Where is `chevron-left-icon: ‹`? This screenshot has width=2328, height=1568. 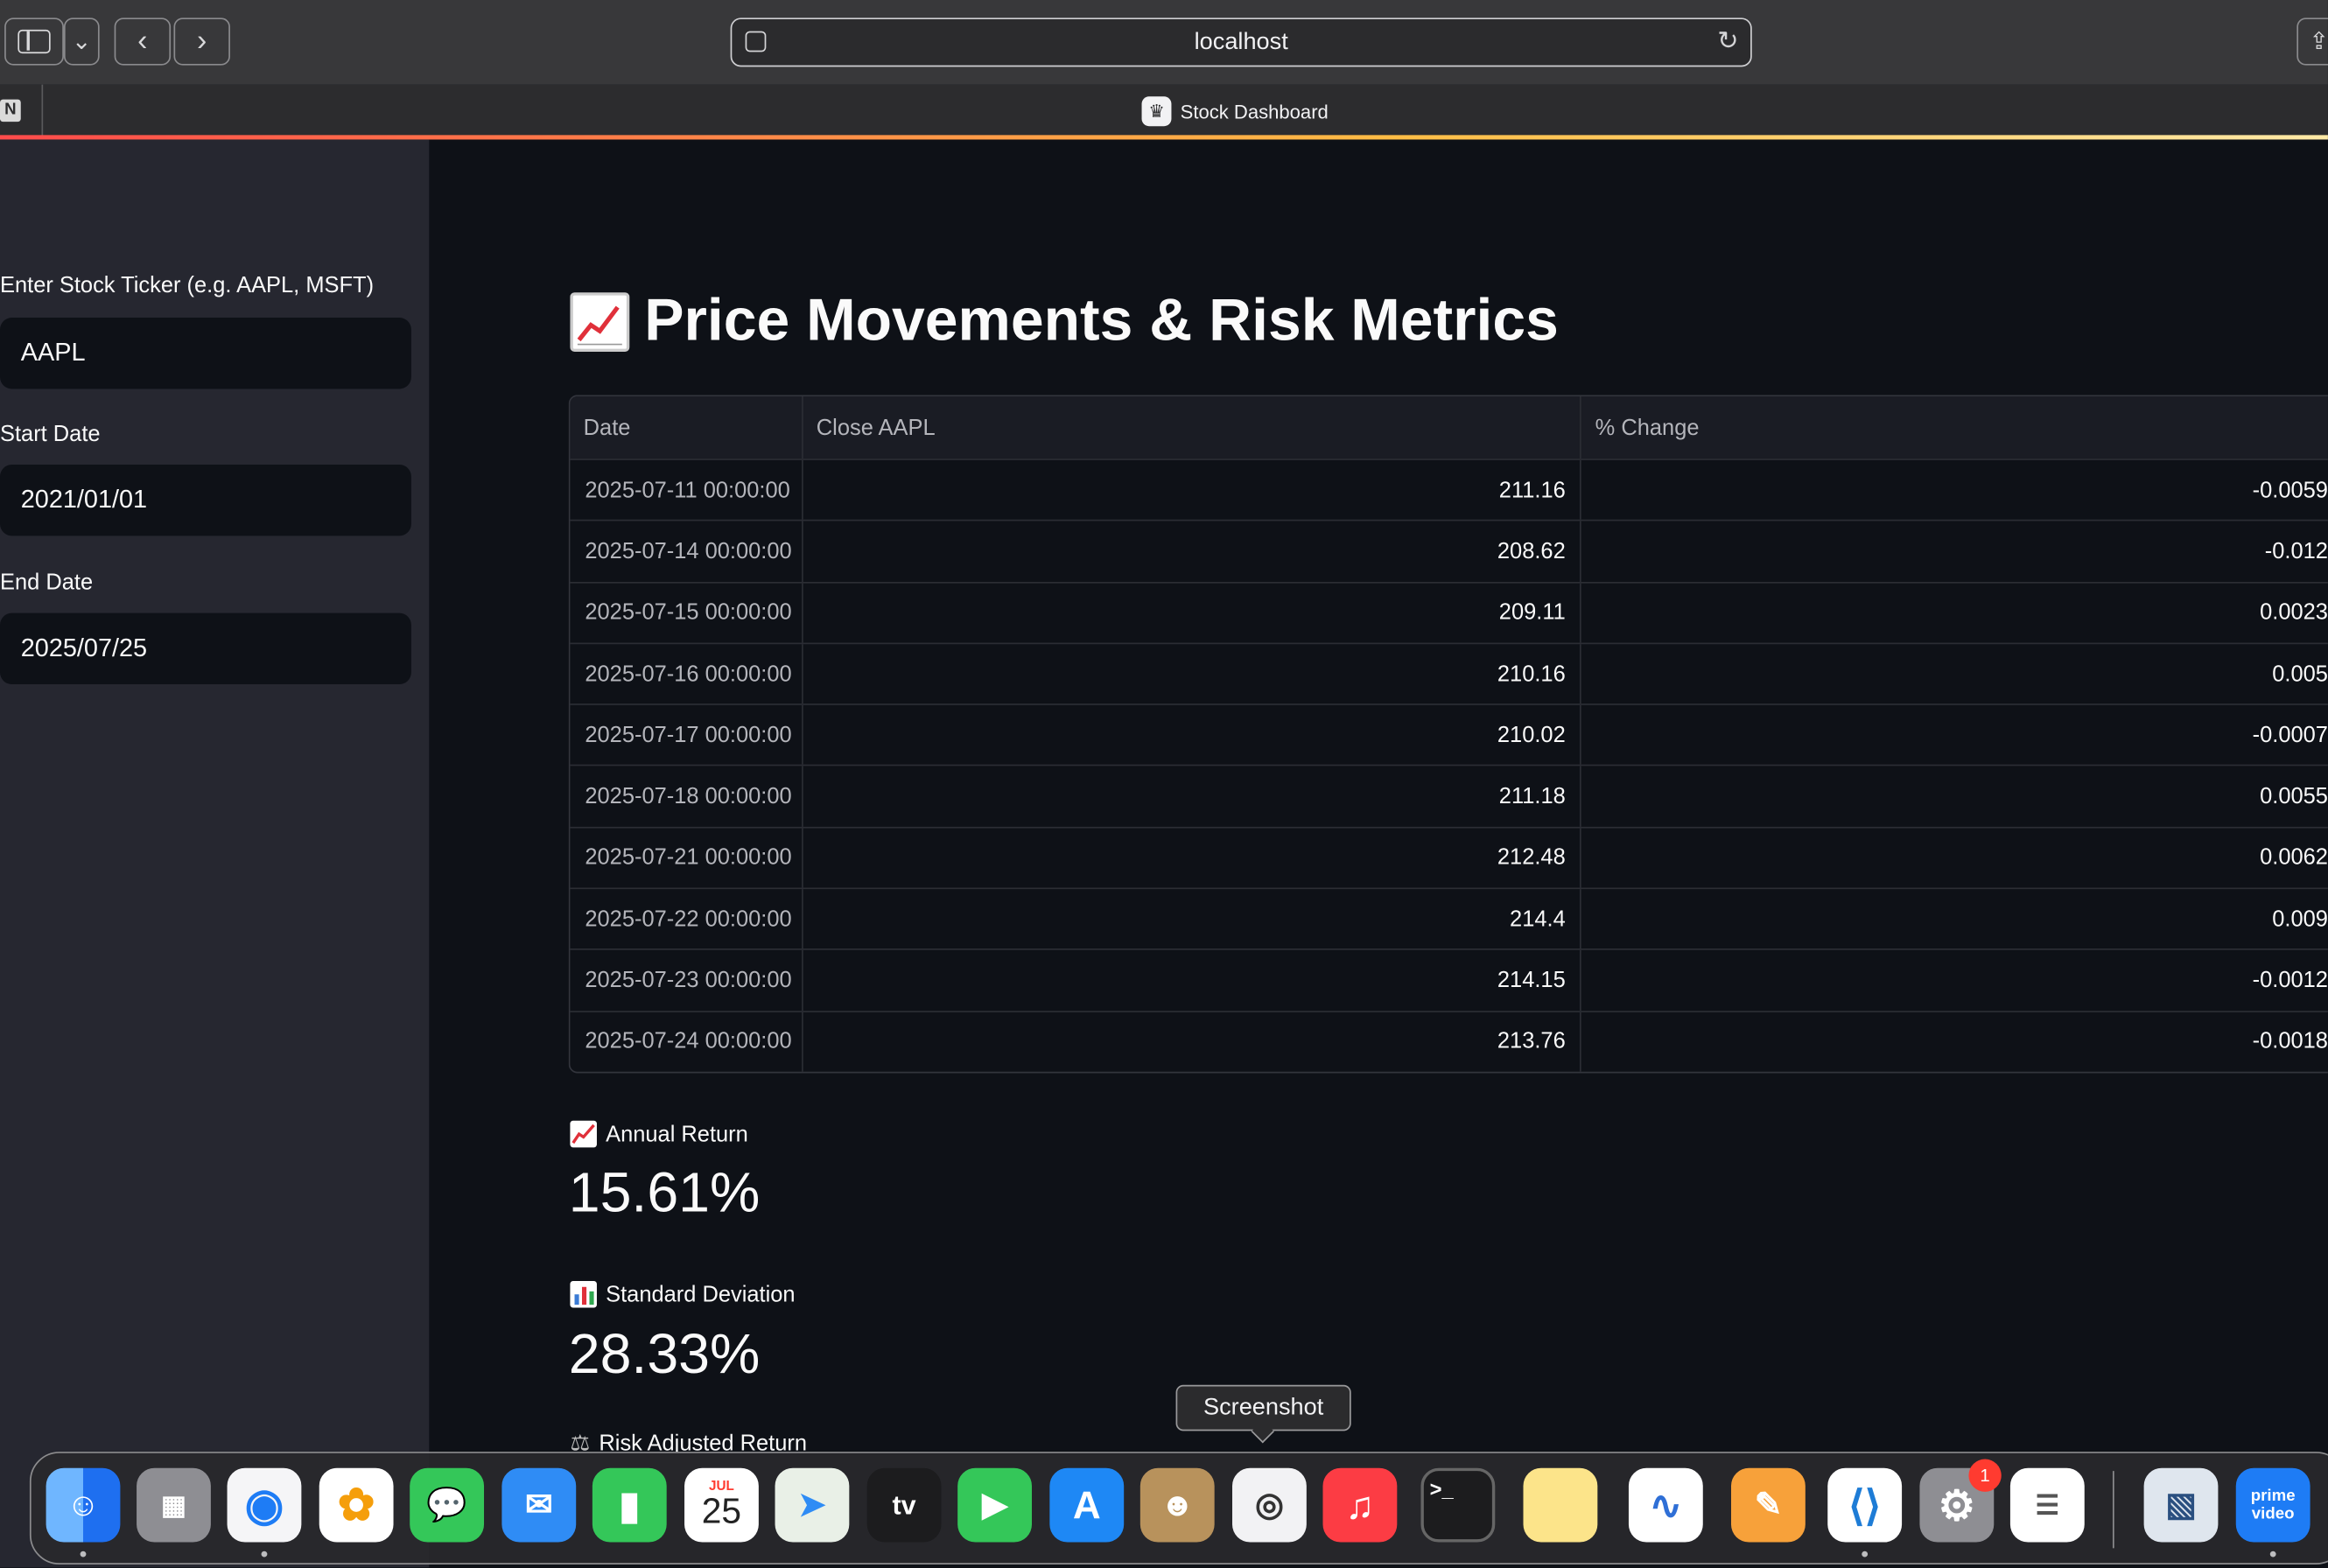 chevron-left-icon: ‹ is located at coordinates (142, 41).